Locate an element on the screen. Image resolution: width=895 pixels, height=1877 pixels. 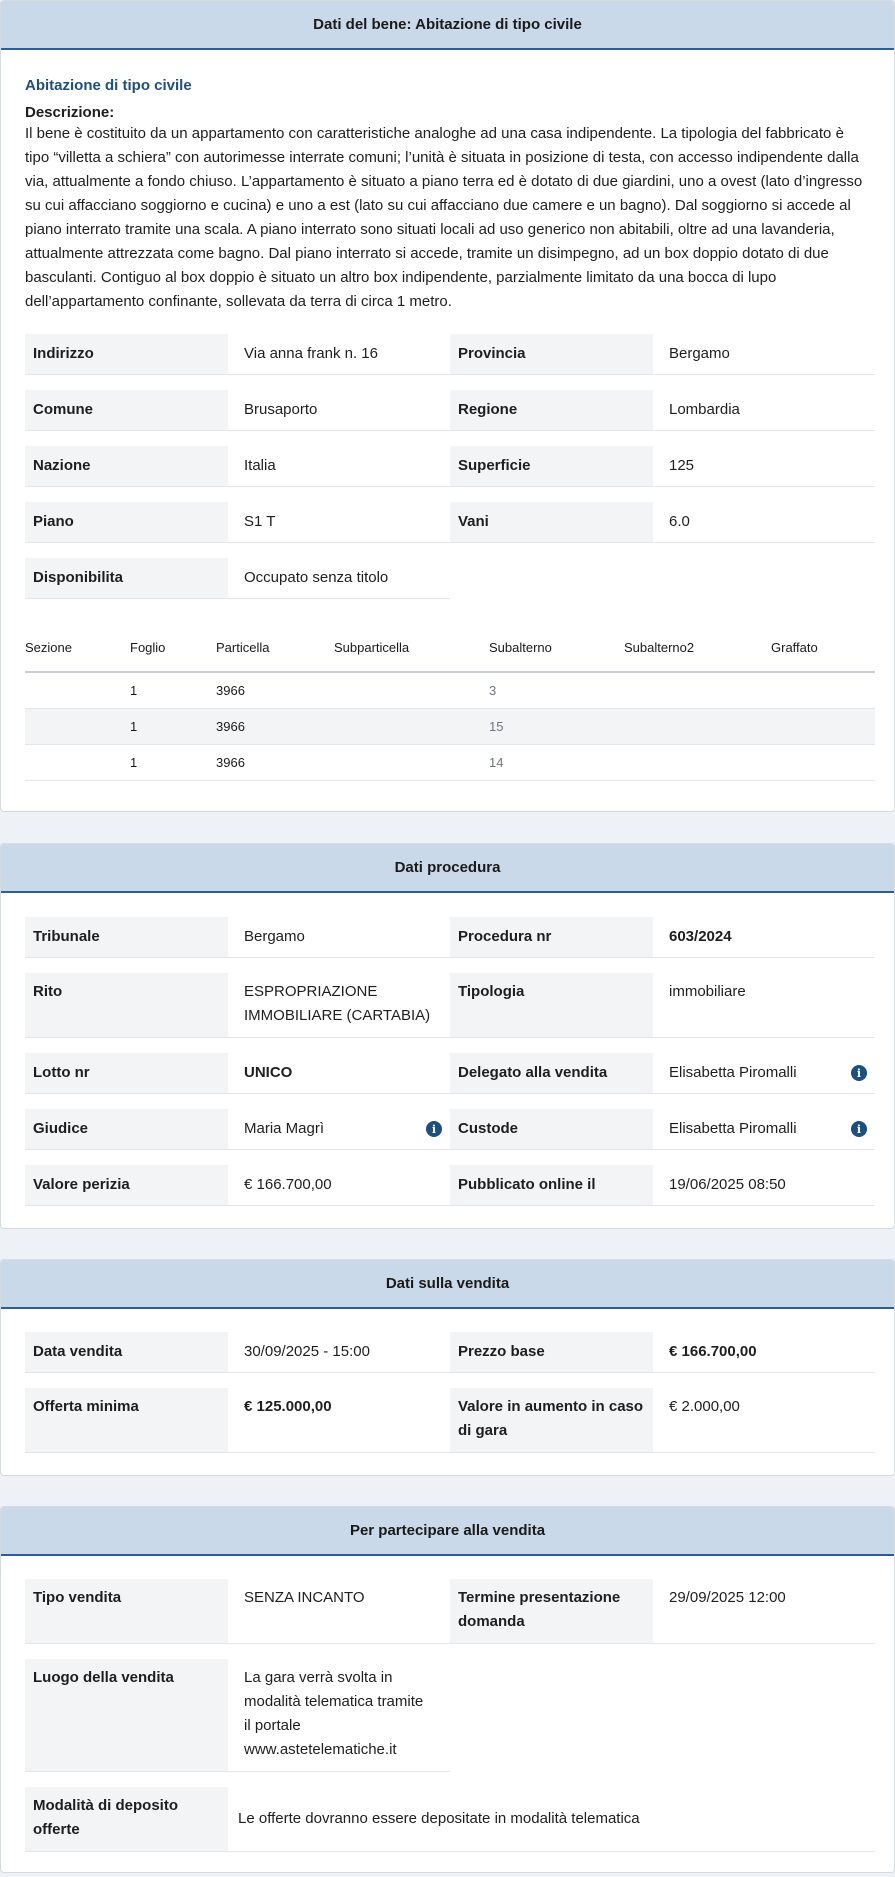
field-label-provincia: Provincia is located at coordinates (551, 354).